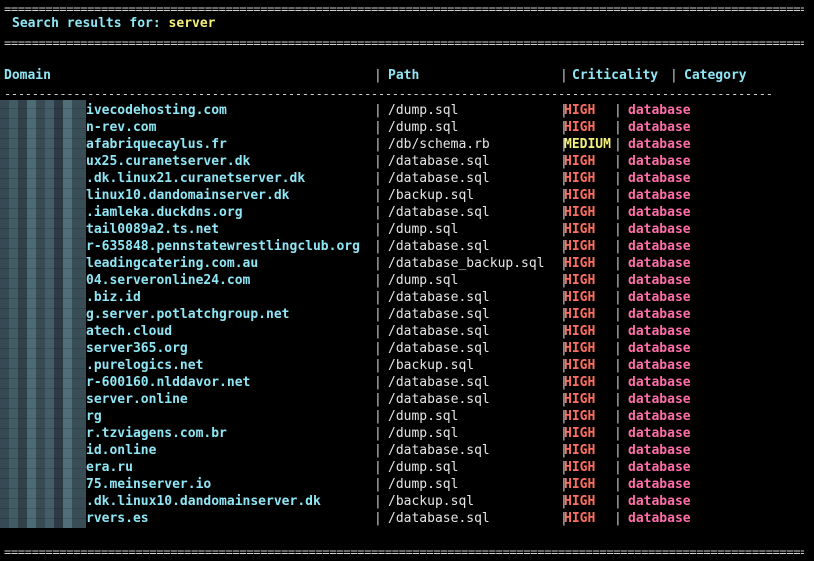 The width and height of the screenshot is (814, 561). I want to click on domain-cell: leadingcatering.com.au, so click(172, 263).